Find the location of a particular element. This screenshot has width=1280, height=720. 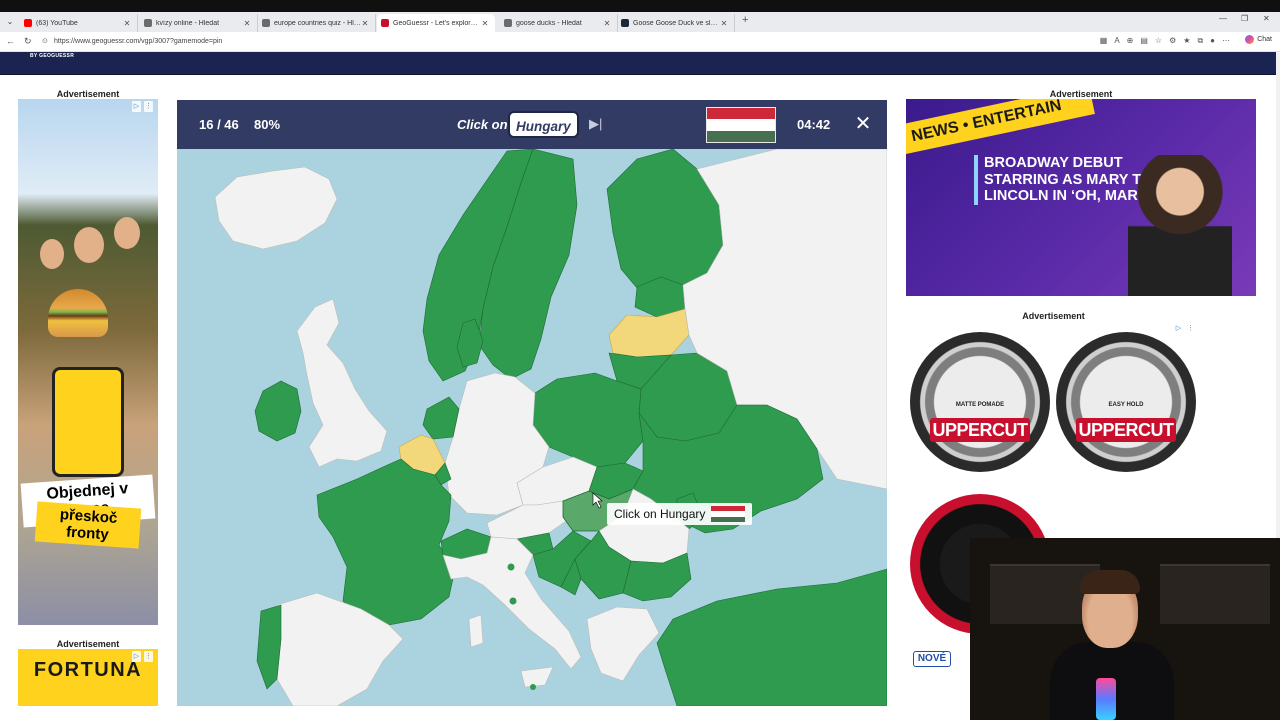

product-image: EASY HOLD UPPERCUT is located at coordinates (1126, 402).